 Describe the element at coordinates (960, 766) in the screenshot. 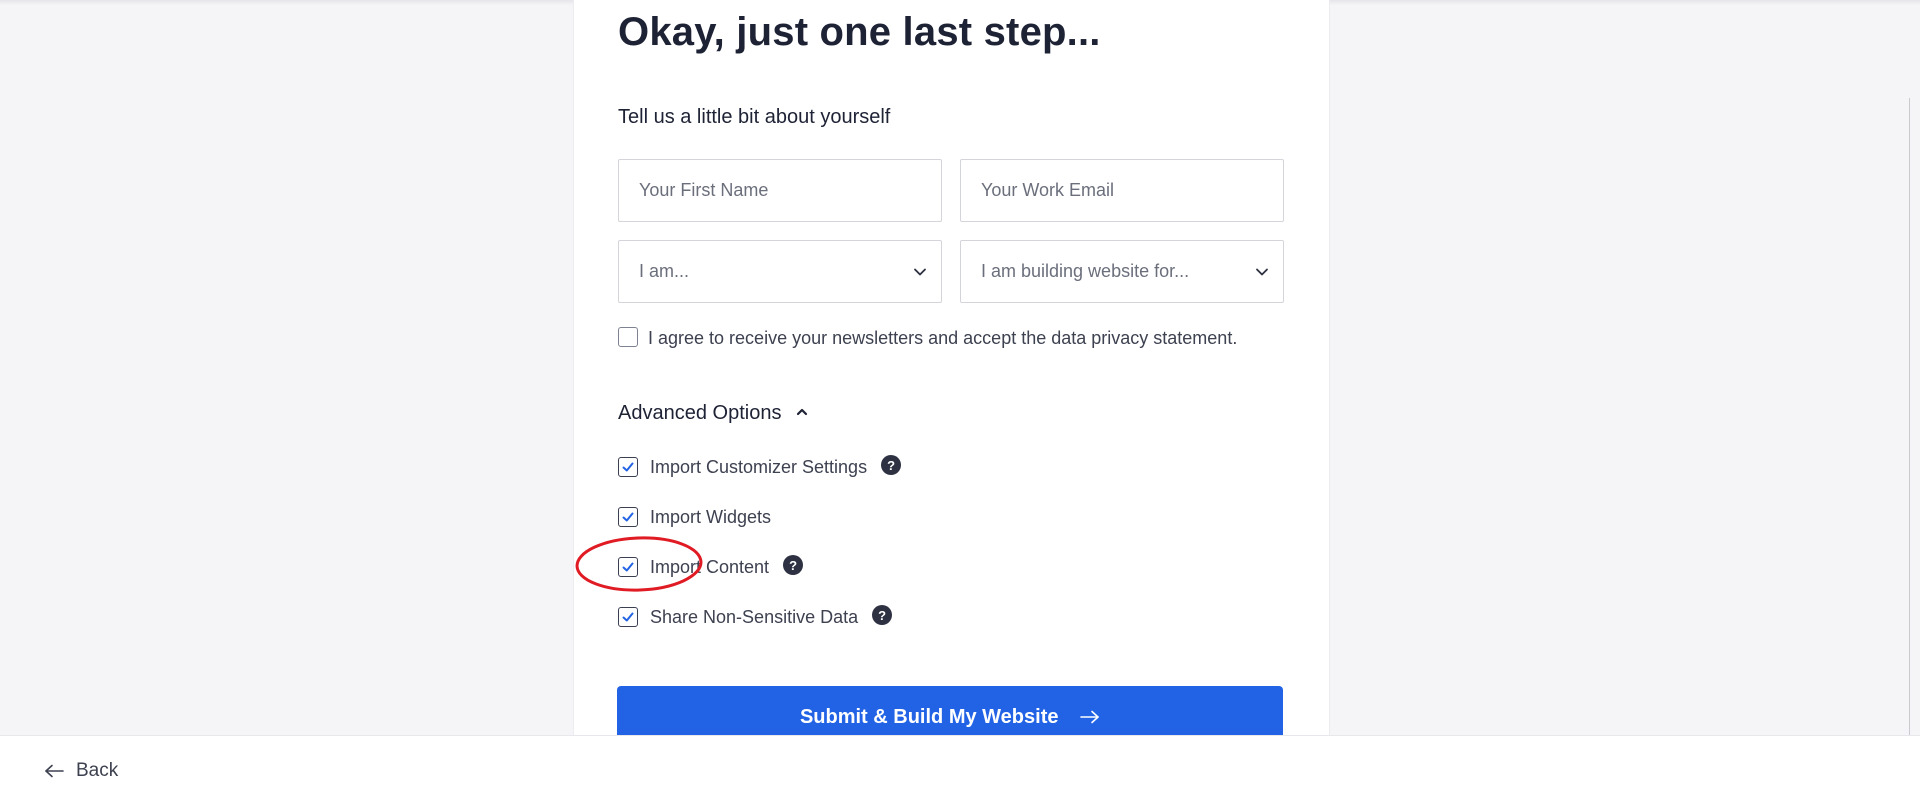

I see `footer-bar: Back` at that location.